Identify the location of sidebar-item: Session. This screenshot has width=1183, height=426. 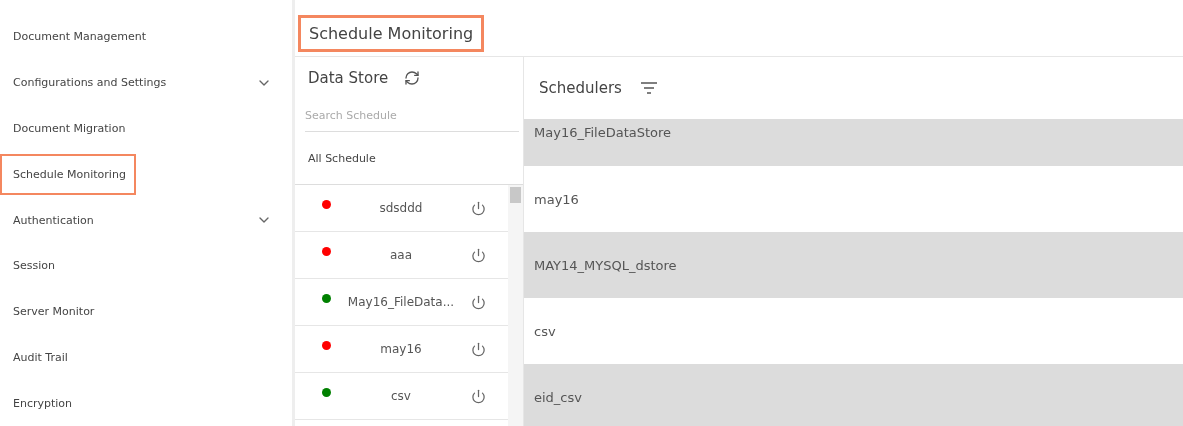
(32, 266).